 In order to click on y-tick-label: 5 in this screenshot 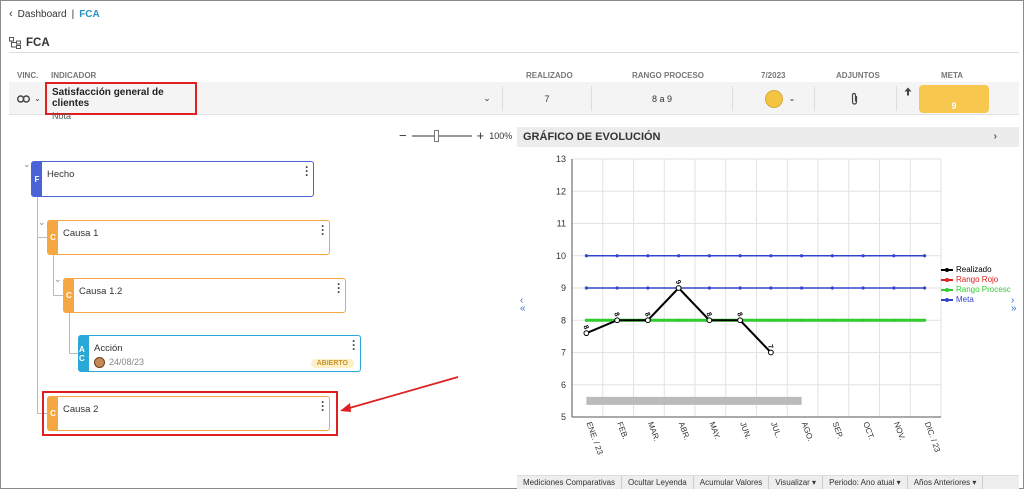, I will do `click(563, 417)`.